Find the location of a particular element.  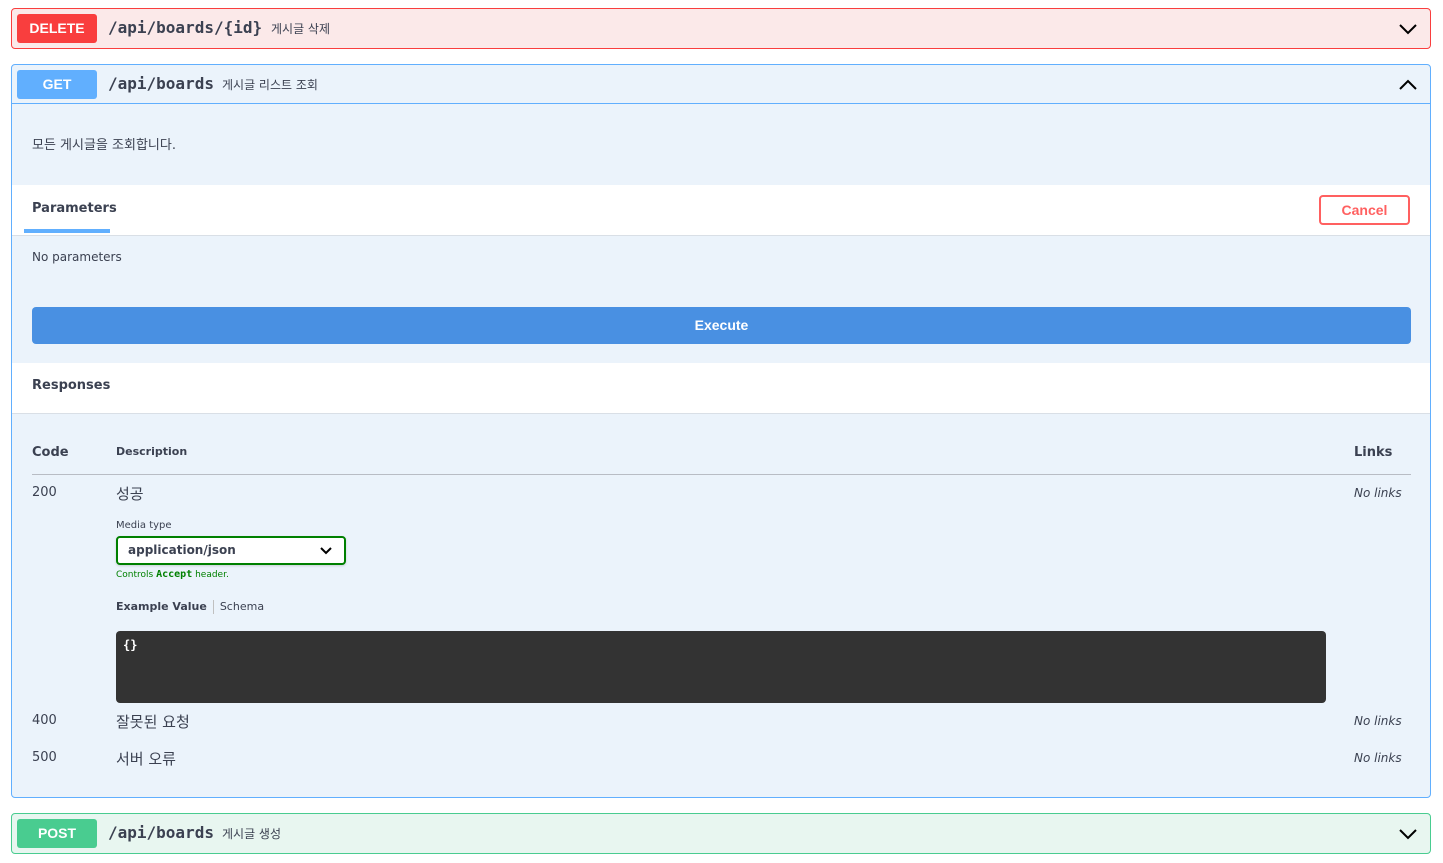

no-parameters-text: No parameters is located at coordinates (77, 257).